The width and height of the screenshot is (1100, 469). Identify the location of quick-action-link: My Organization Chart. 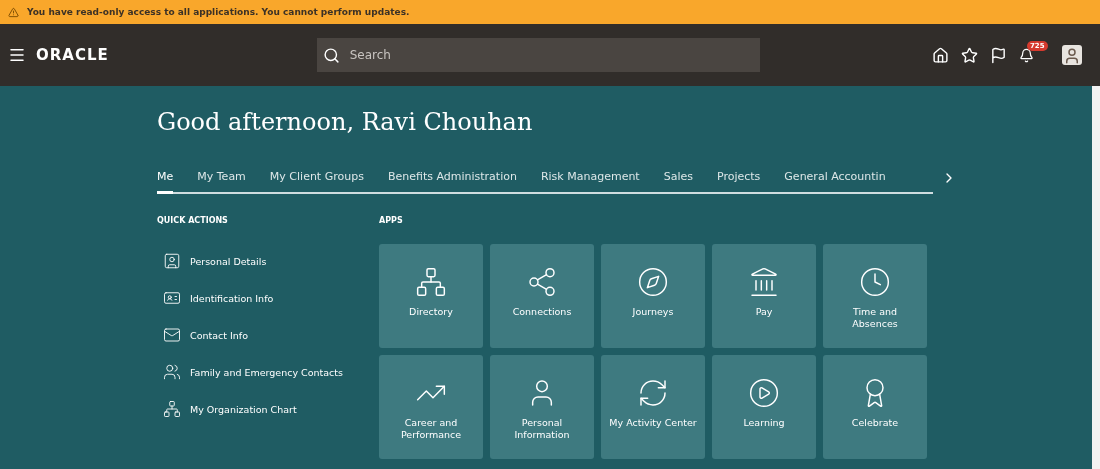
(271, 409).